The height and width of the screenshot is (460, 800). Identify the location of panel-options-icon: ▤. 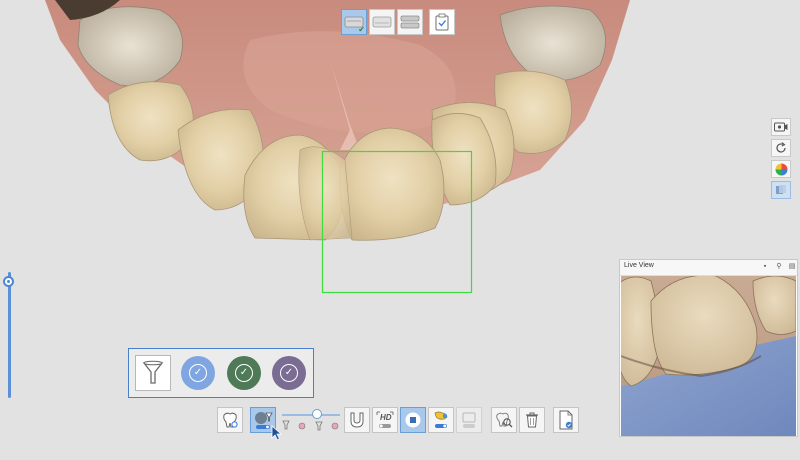
(792, 267).